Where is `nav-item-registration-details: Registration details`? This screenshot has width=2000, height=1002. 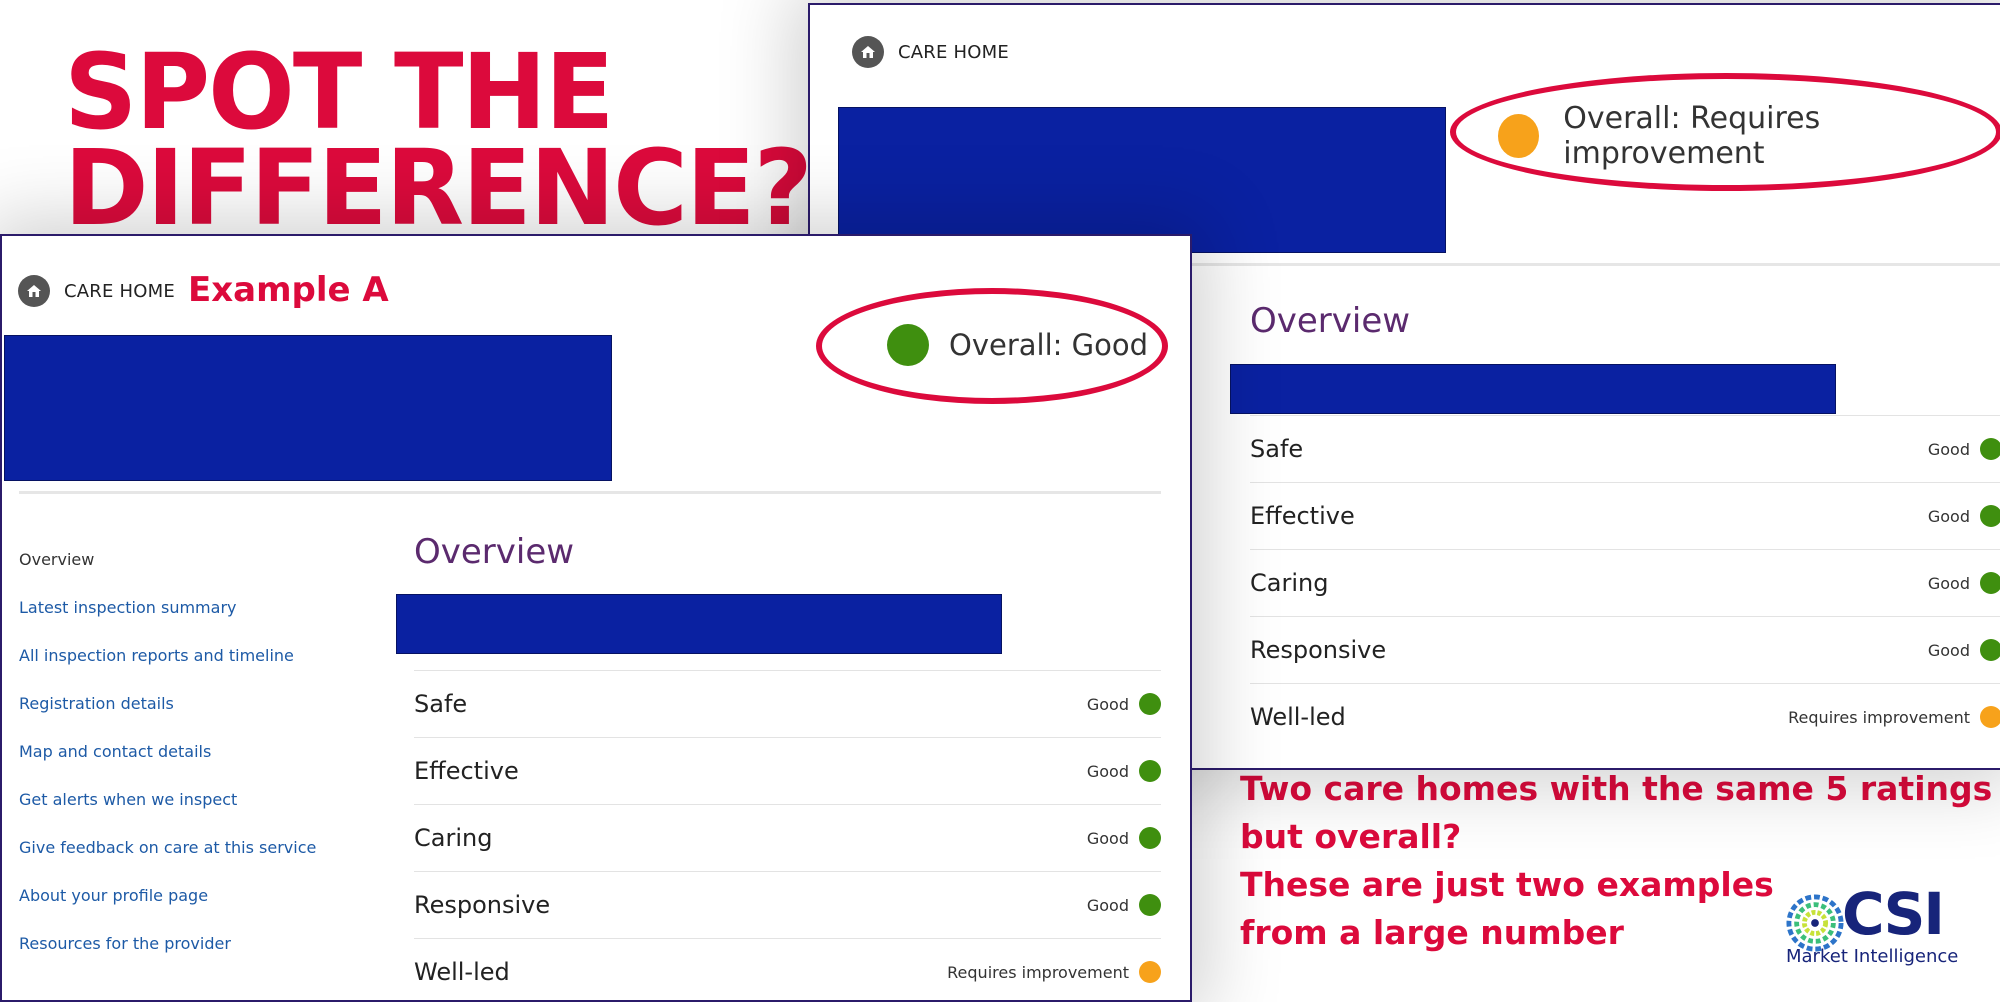 nav-item-registration-details: Registration details is located at coordinates (167, 704).